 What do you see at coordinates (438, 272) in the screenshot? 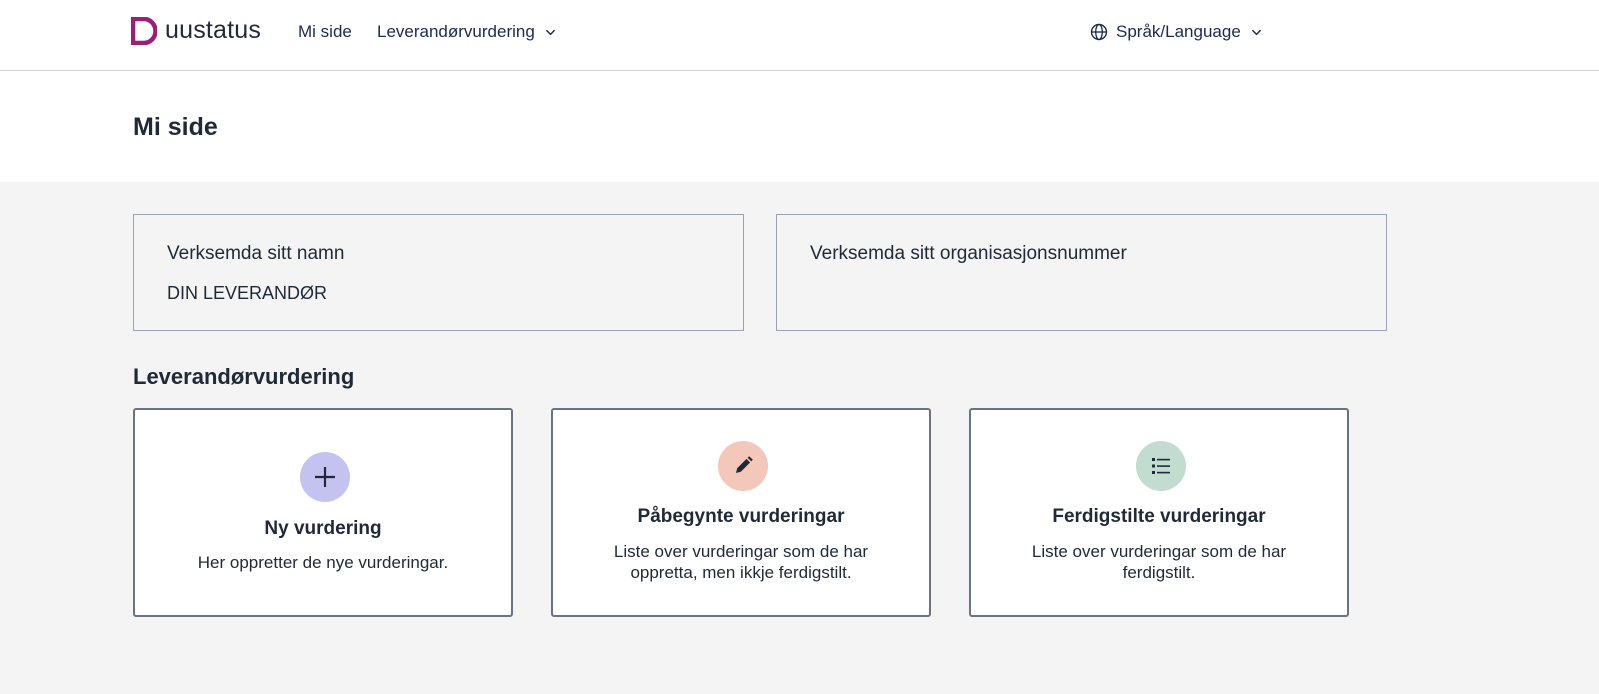
I see `organization-name-box: Verksemda sitt namn DIN LEVERANDØR` at bounding box center [438, 272].